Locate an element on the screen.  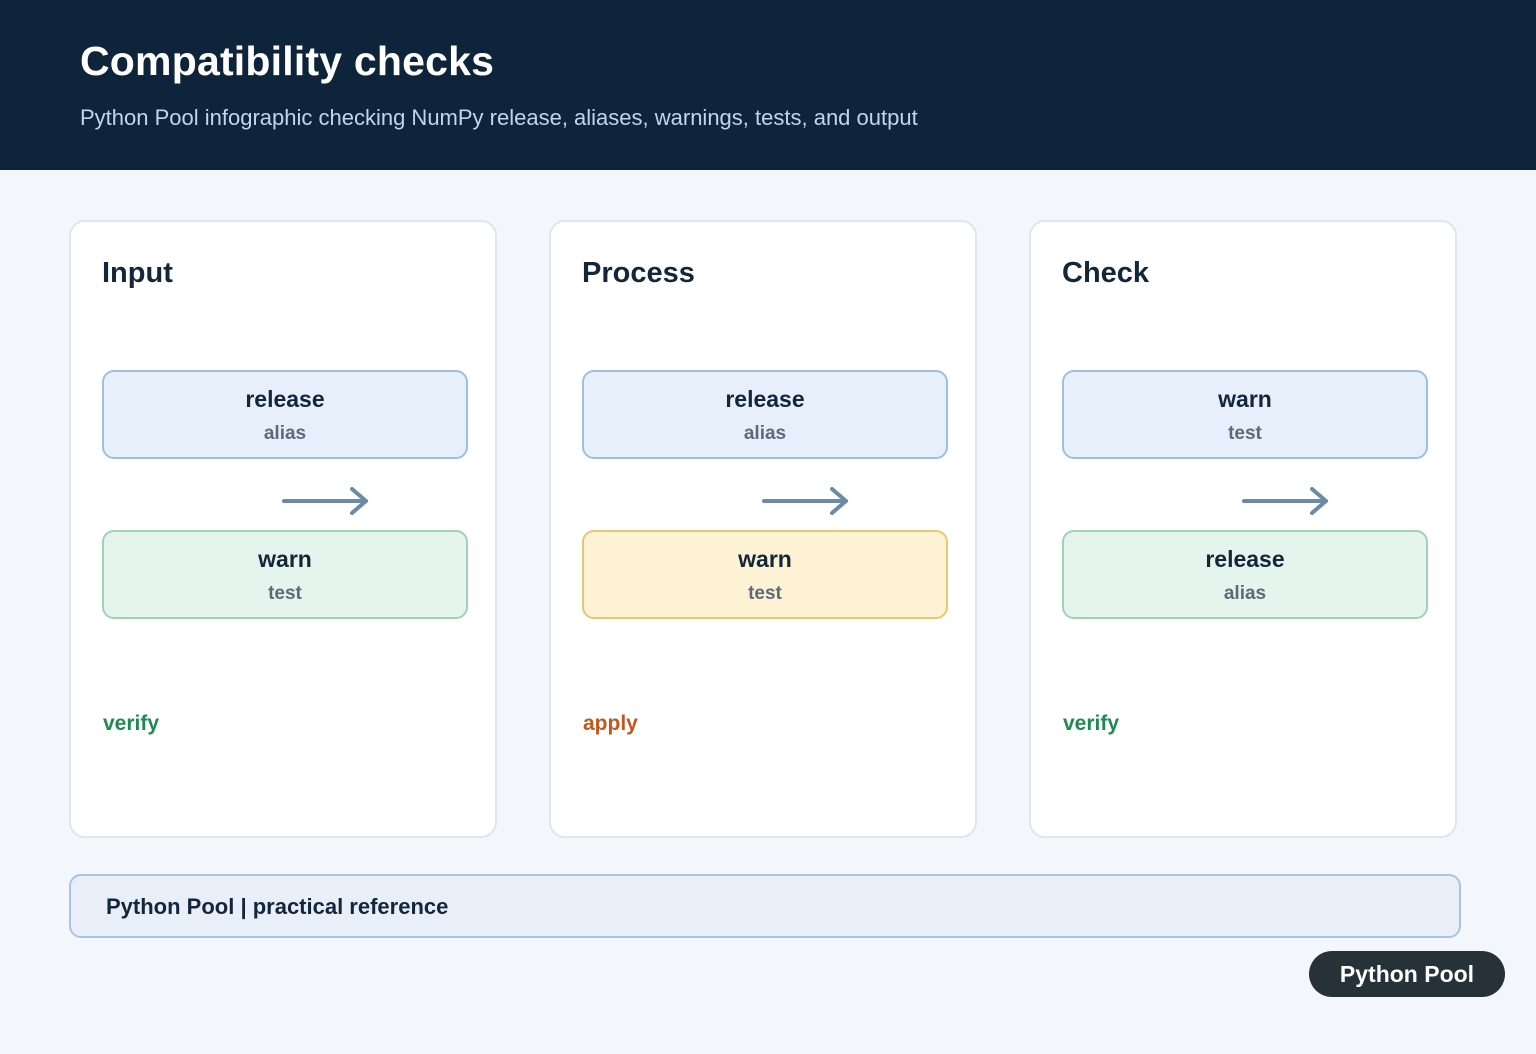
node-bottom: release alias is located at coordinates (1245, 574).